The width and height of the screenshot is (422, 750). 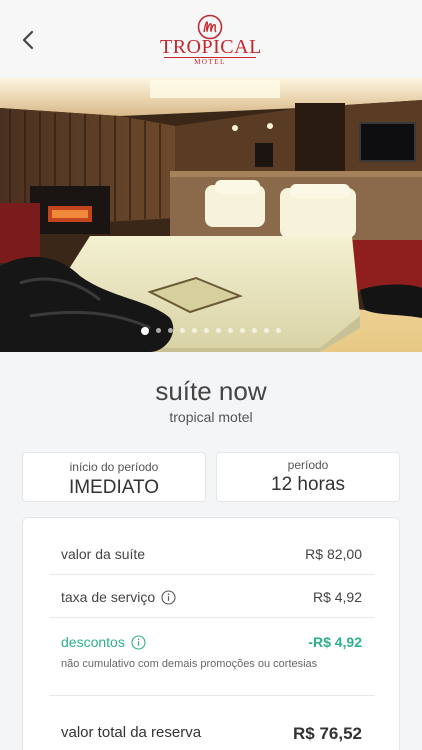 I want to click on start-period-value: IMEDIATO, so click(x=114, y=487).